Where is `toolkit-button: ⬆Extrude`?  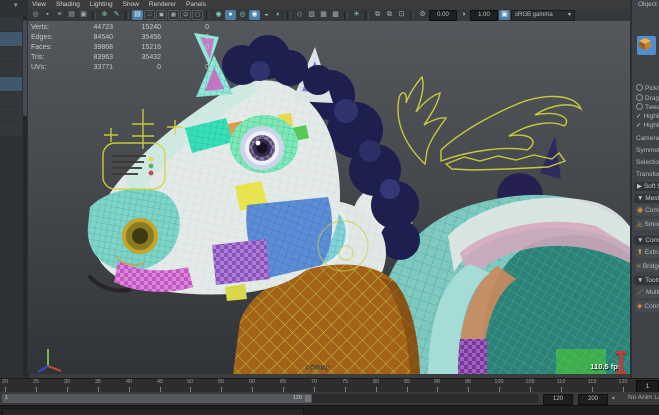 toolkit-button: ⬆Extrude is located at coordinates (647, 252).